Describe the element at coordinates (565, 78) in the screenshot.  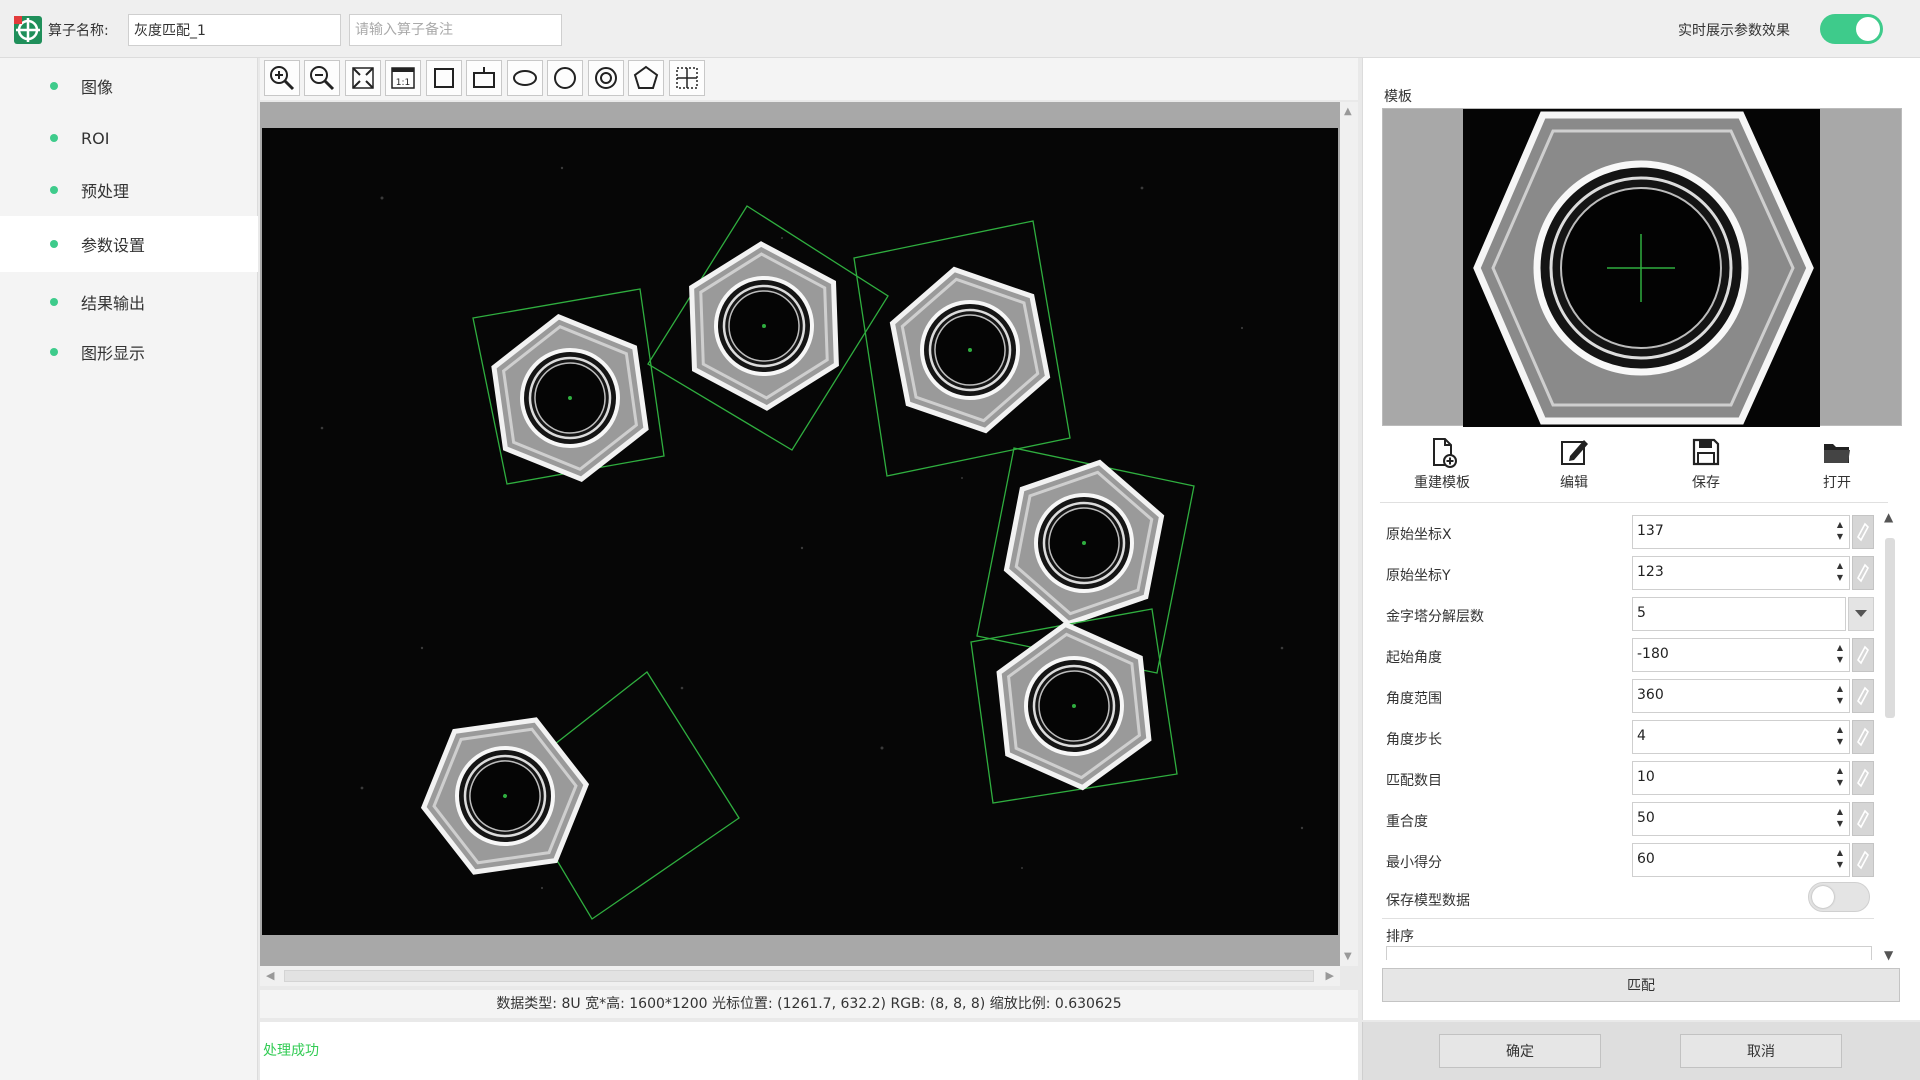
I see `draw-circle-button` at that location.